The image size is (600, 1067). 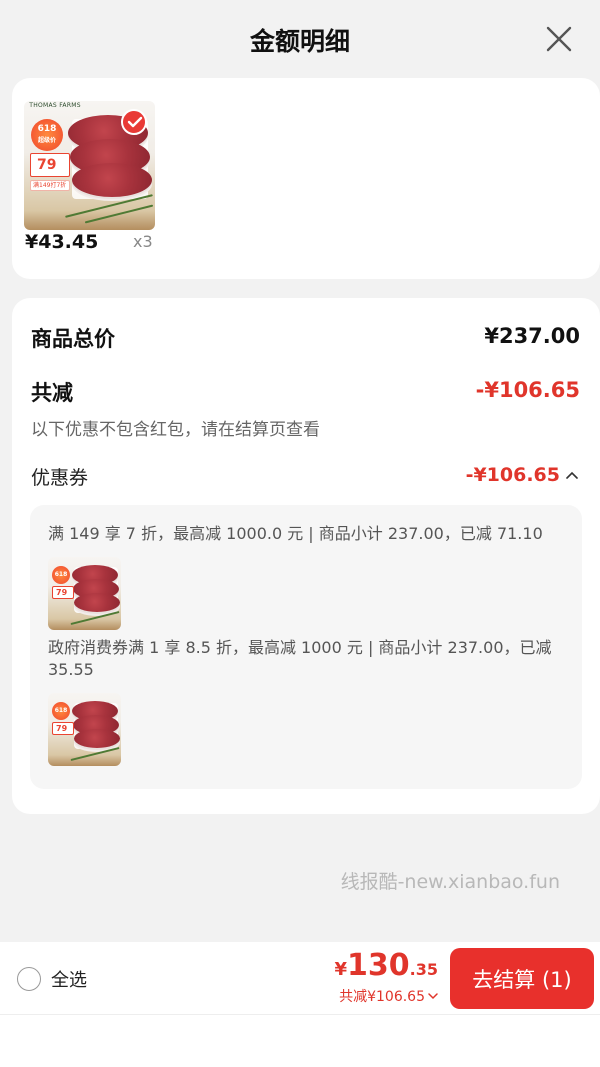 I want to click on select-all-radio, so click(x=29, y=979).